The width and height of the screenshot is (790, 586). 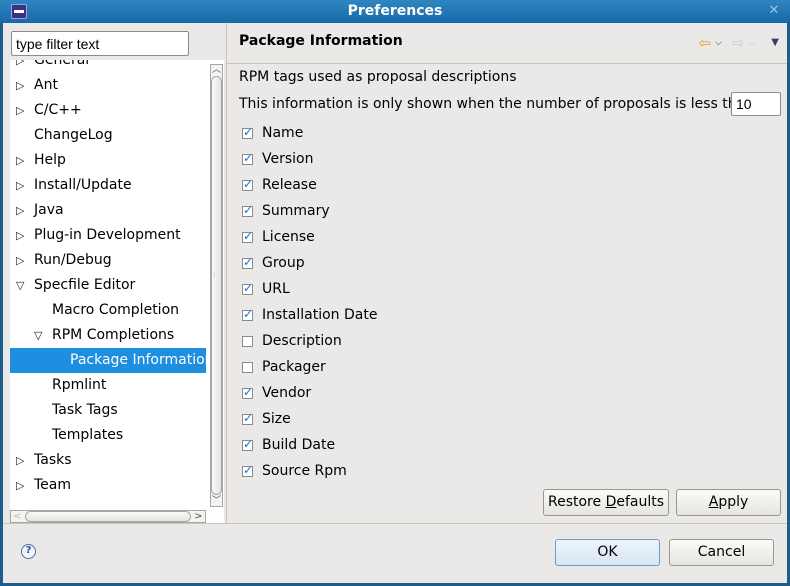 What do you see at coordinates (108, 210) in the screenshot?
I see `tree-item: ▷ Java` at bounding box center [108, 210].